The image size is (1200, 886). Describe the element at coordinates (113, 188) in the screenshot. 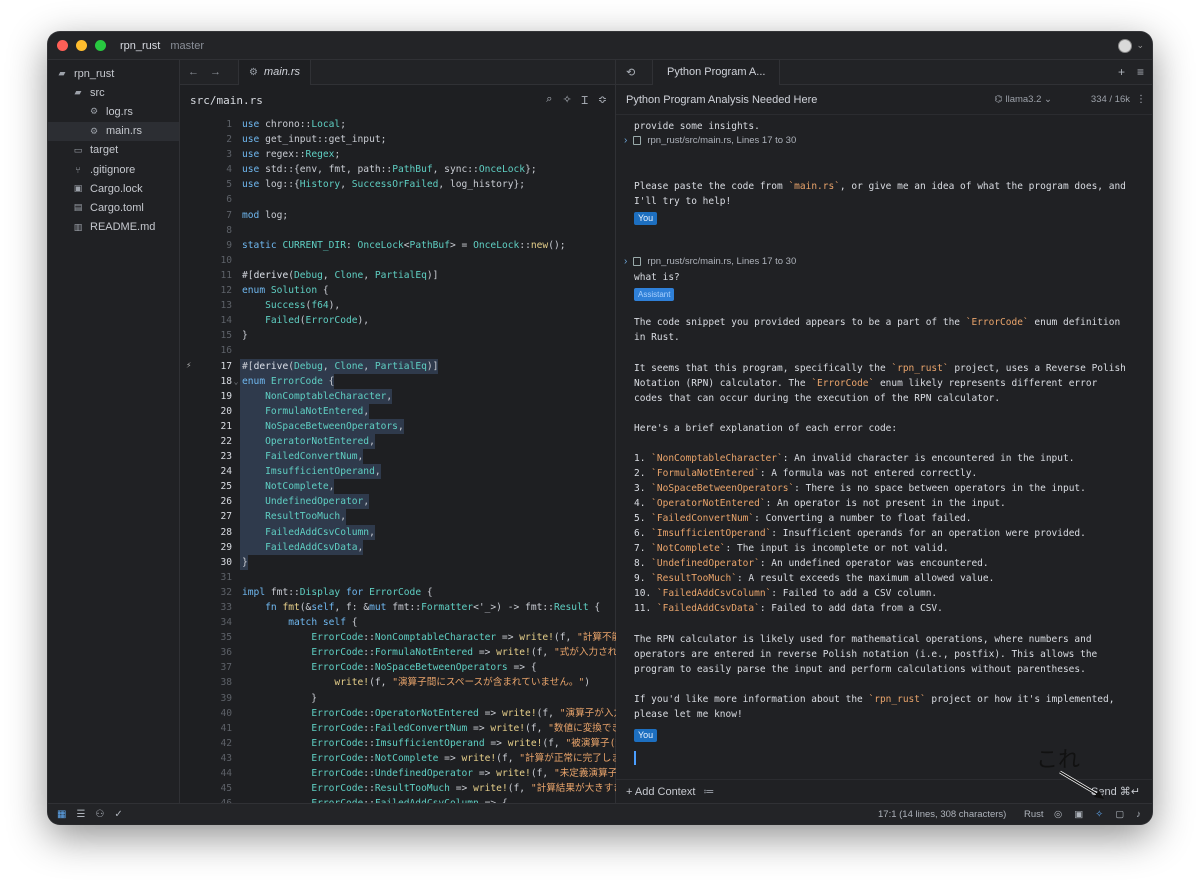

I see `sidebar-item-cargo-lock: ▣ Cargo.lock` at that location.